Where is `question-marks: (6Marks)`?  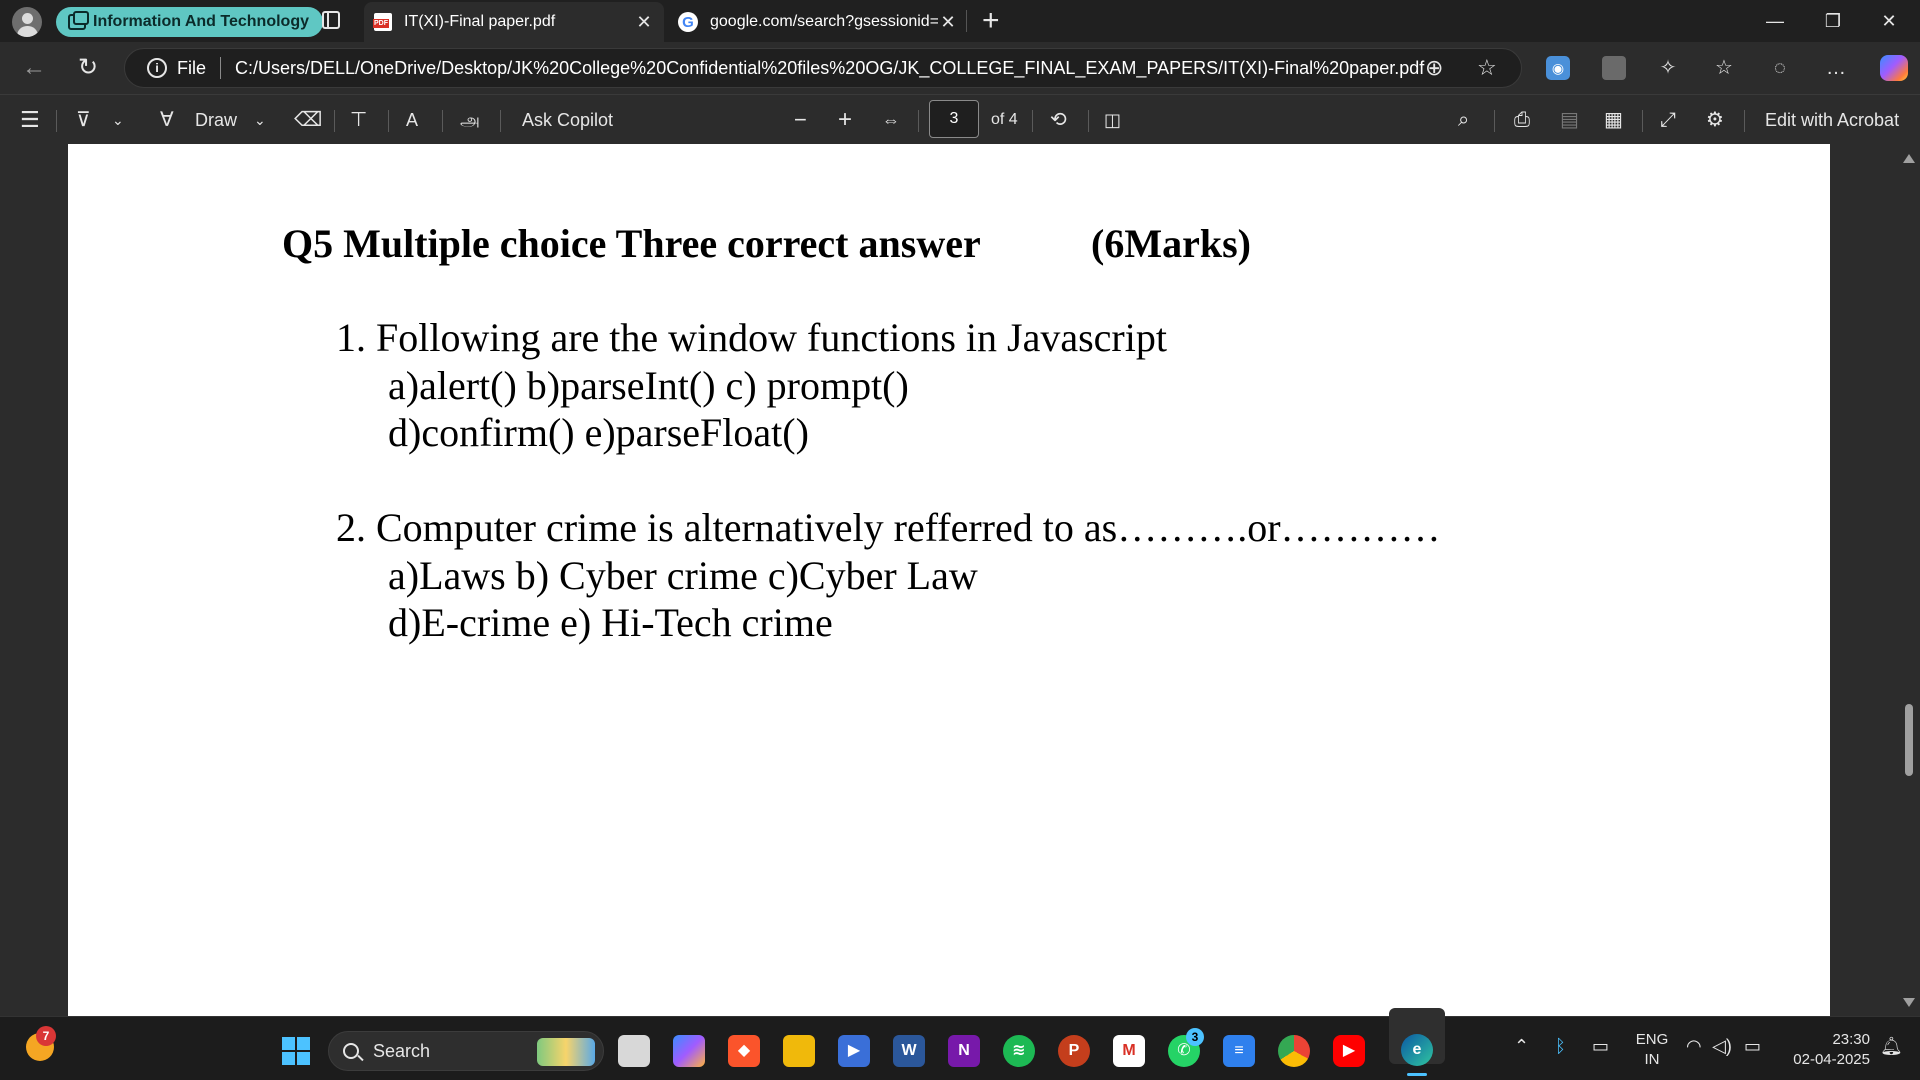
question-marks: (6Marks) is located at coordinates (1171, 243).